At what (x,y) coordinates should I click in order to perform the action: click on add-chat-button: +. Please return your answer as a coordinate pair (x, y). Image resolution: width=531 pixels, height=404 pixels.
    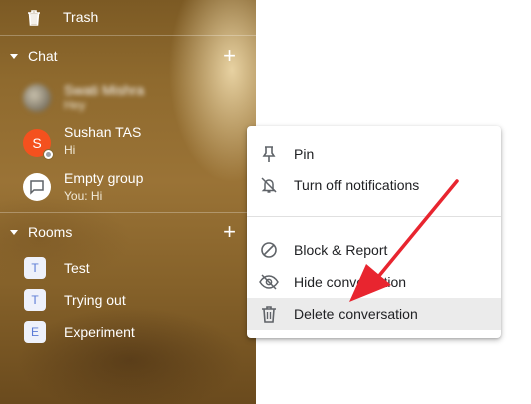
    Looking at the image, I should click on (229, 56).